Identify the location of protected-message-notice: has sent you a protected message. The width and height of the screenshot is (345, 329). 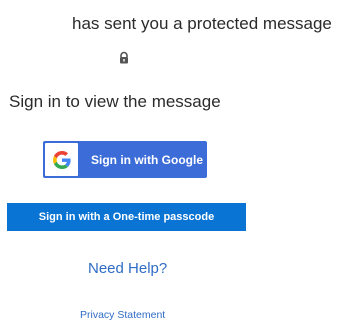
(202, 23).